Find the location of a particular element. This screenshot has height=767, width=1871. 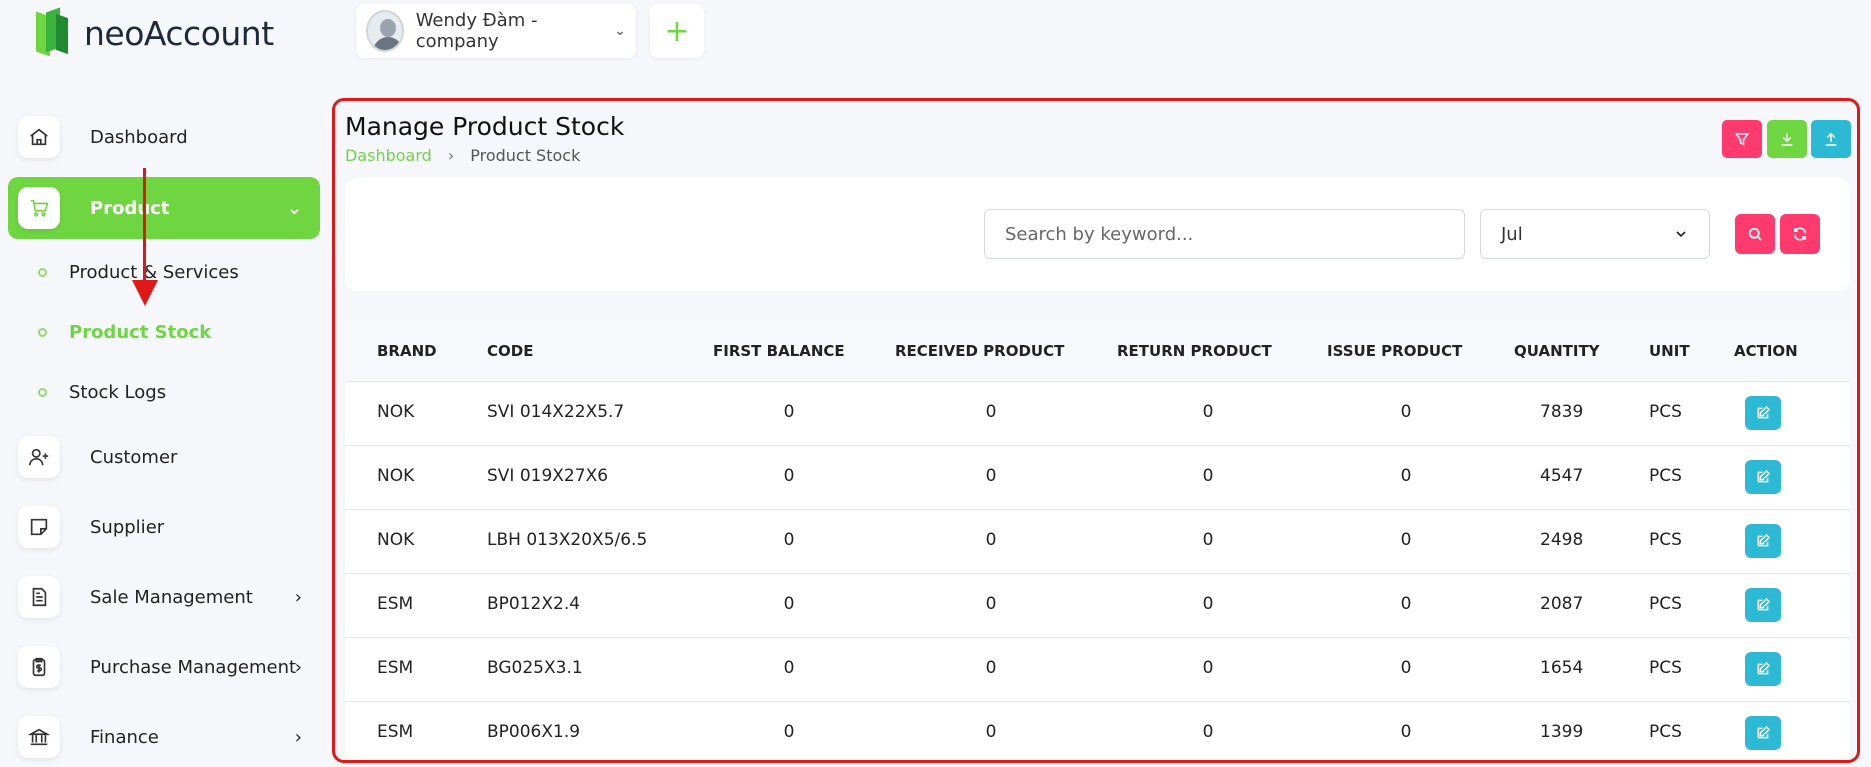

sidebar-item-dashboard: Dashboard is located at coordinates (164, 137).